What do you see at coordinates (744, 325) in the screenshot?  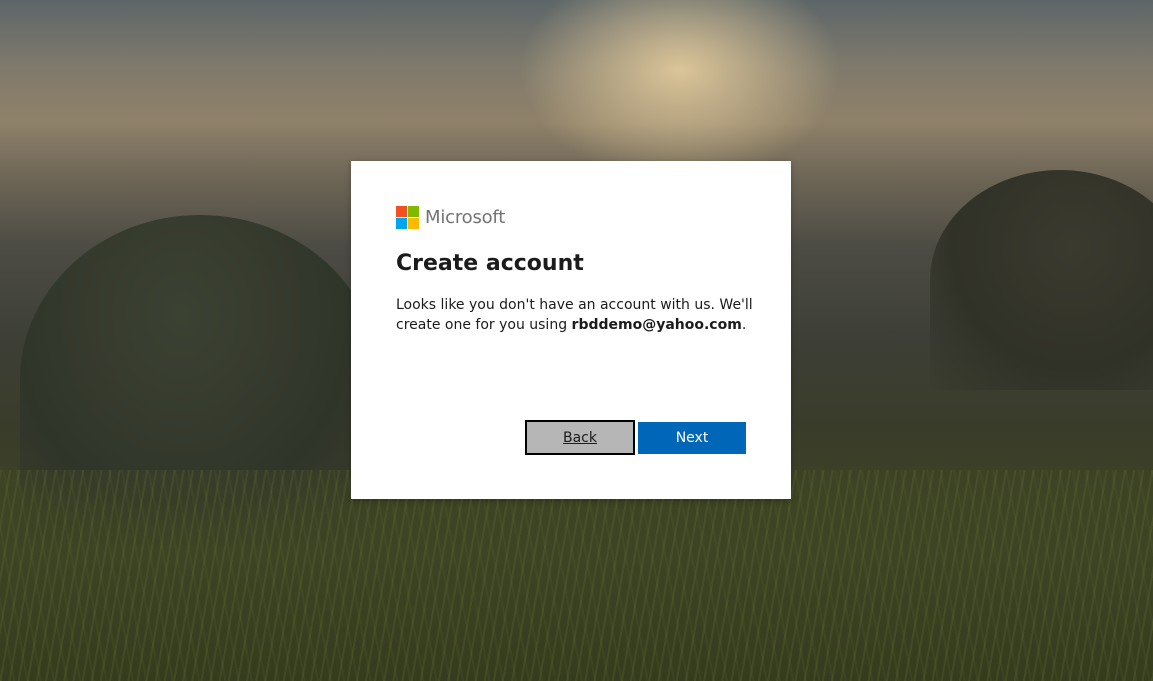 I see `description-suffix: .` at bounding box center [744, 325].